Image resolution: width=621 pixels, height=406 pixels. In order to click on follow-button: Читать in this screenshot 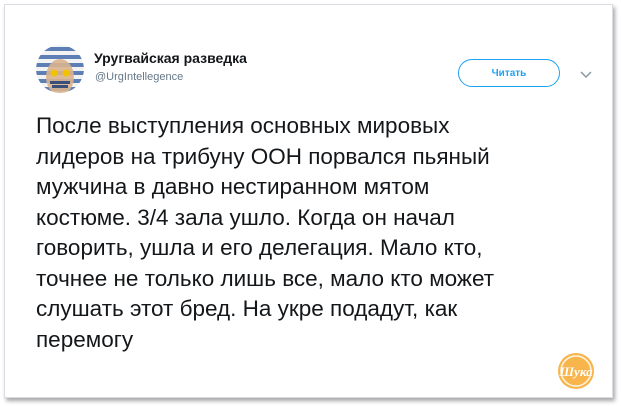, I will do `click(509, 73)`.